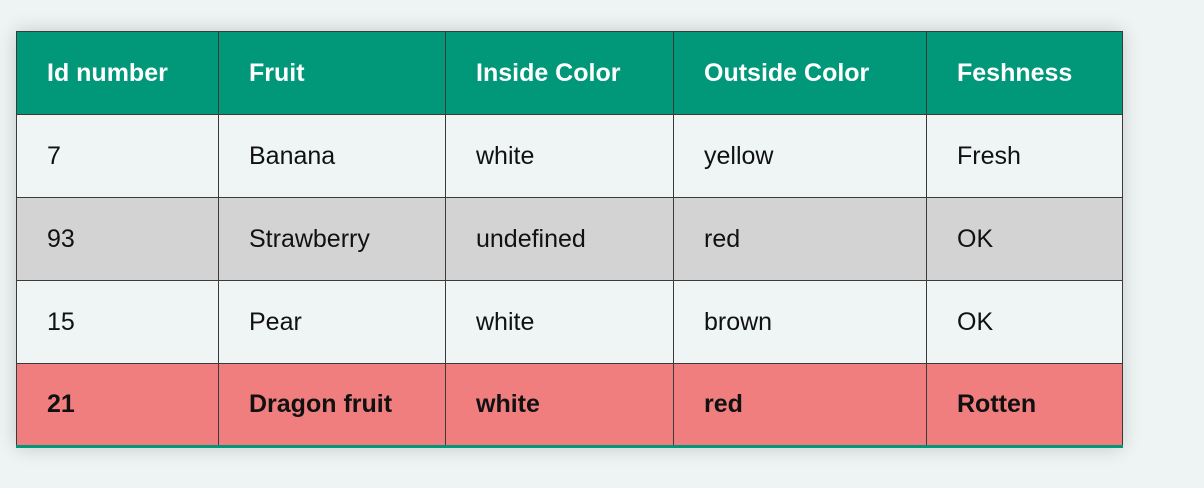  I want to click on cell-id-number: 21, so click(117, 405).